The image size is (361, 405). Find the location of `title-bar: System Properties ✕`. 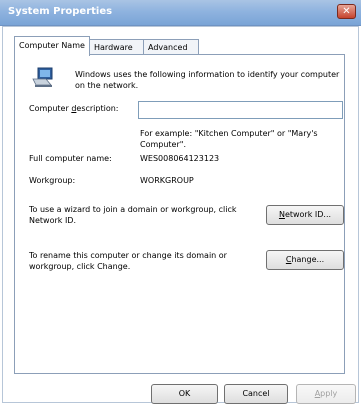

title-bar: System Properties ✕ is located at coordinates (180, 13).